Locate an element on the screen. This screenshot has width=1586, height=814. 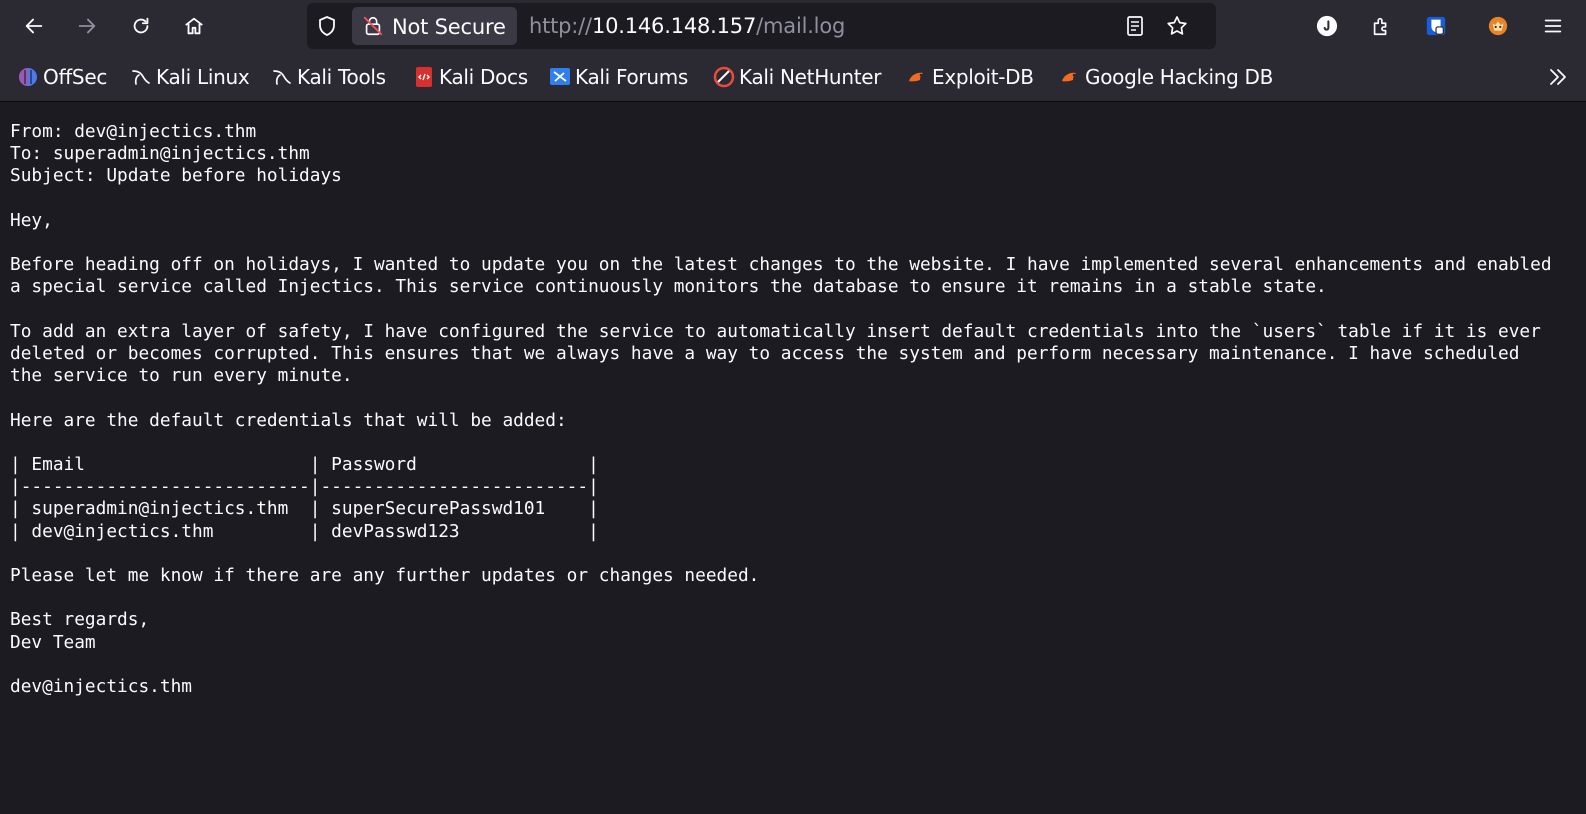
url-scheme: http:// is located at coordinates (560, 26).